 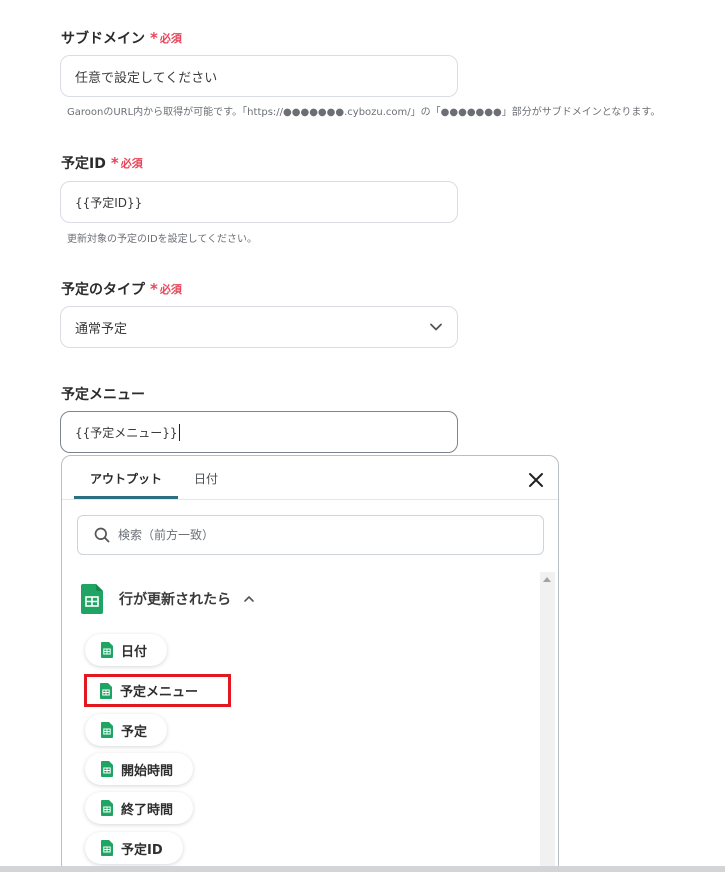 I want to click on group-header: 行が更新されたら, so click(x=168, y=599).